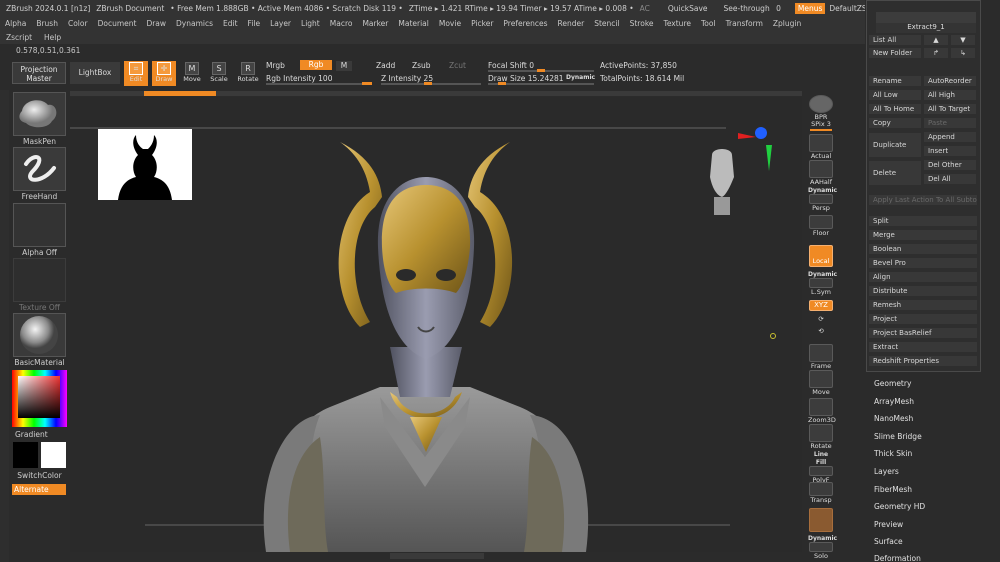 The height and width of the screenshot is (562, 1000). What do you see at coordinates (936, 40) in the screenshot?
I see `arrow-up-icon: ▲` at bounding box center [936, 40].